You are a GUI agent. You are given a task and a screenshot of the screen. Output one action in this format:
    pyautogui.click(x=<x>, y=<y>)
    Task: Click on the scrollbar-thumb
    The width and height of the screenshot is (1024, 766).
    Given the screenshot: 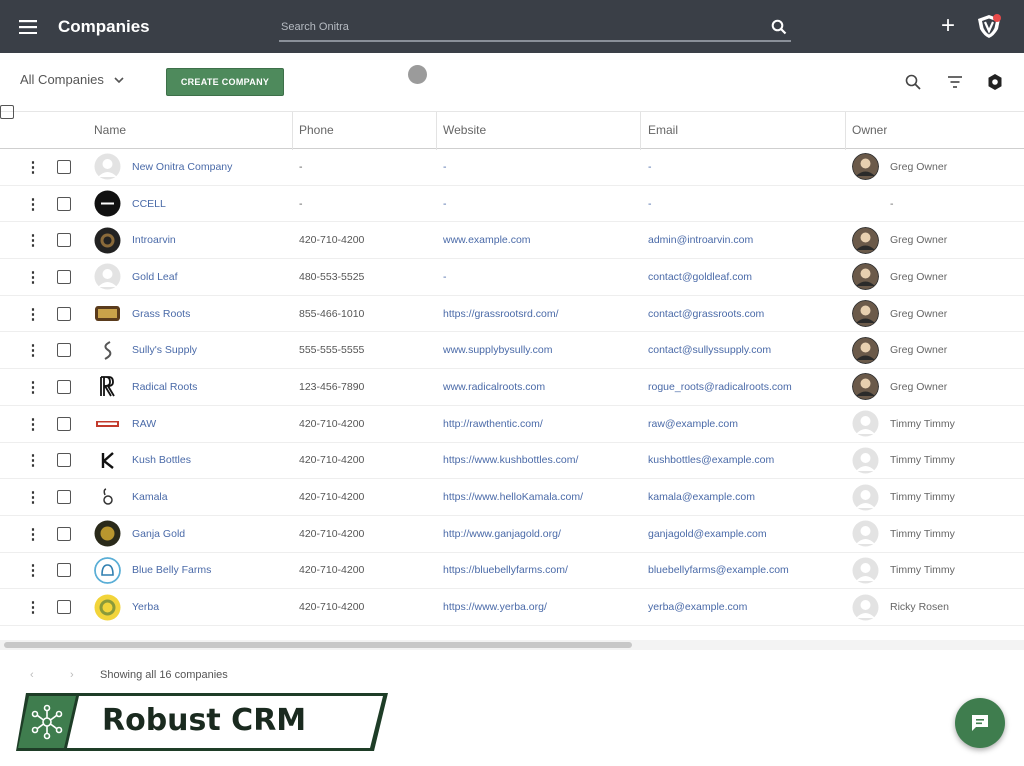 What is the action you would take?
    pyautogui.click(x=318, y=645)
    